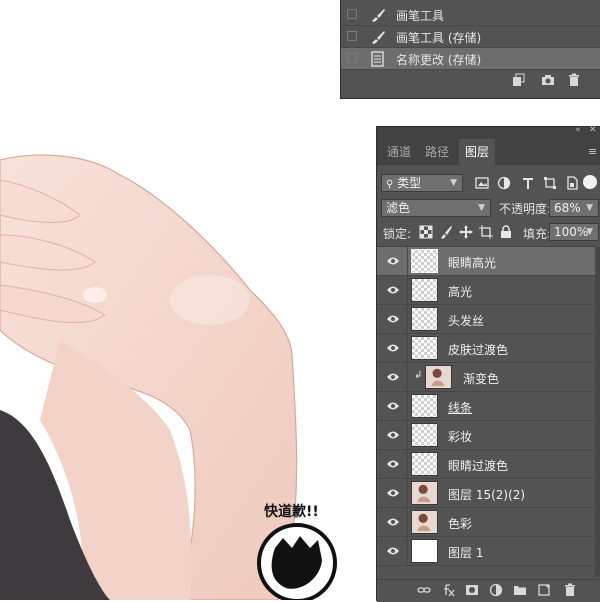 Image resolution: width=600 pixels, height=602 pixels. What do you see at coordinates (496, 590) in the screenshot?
I see `adjustment-icon` at bounding box center [496, 590].